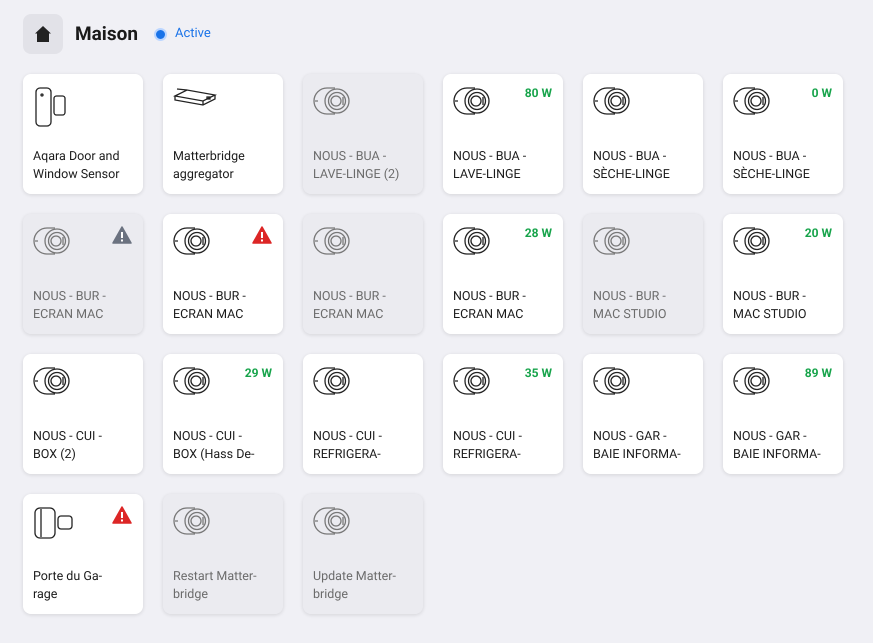  What do you see at coordinates (83, 134) in the screenshot?
I see `device-card: Aqara Door and Window Sensor` at bounding box center [83, 134].